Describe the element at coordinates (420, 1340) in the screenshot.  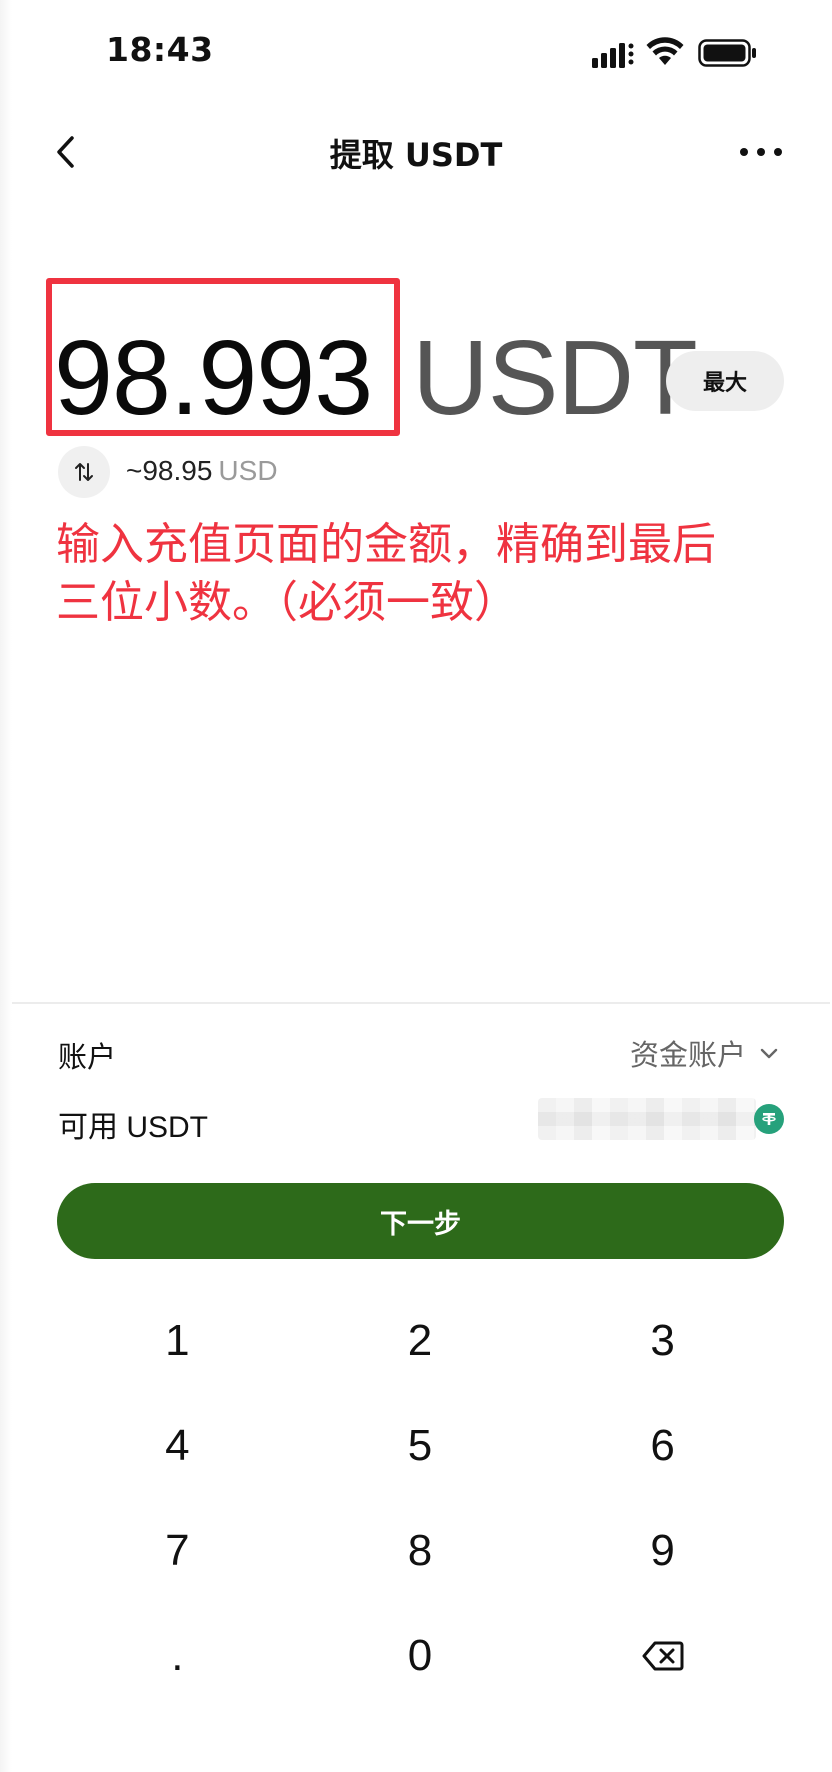
I see `key-2: 2` at that location.